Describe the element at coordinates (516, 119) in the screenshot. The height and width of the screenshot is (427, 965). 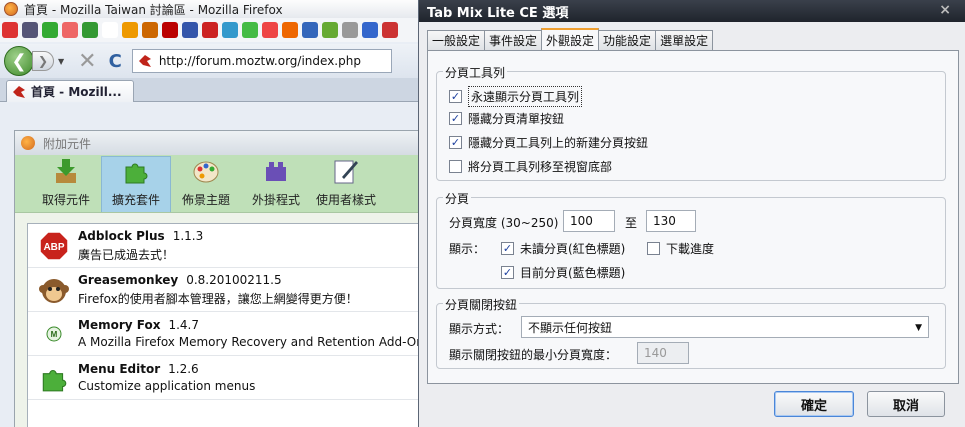
I see `checkbox-label: 隱藏分頁清單按鈕` at that location.